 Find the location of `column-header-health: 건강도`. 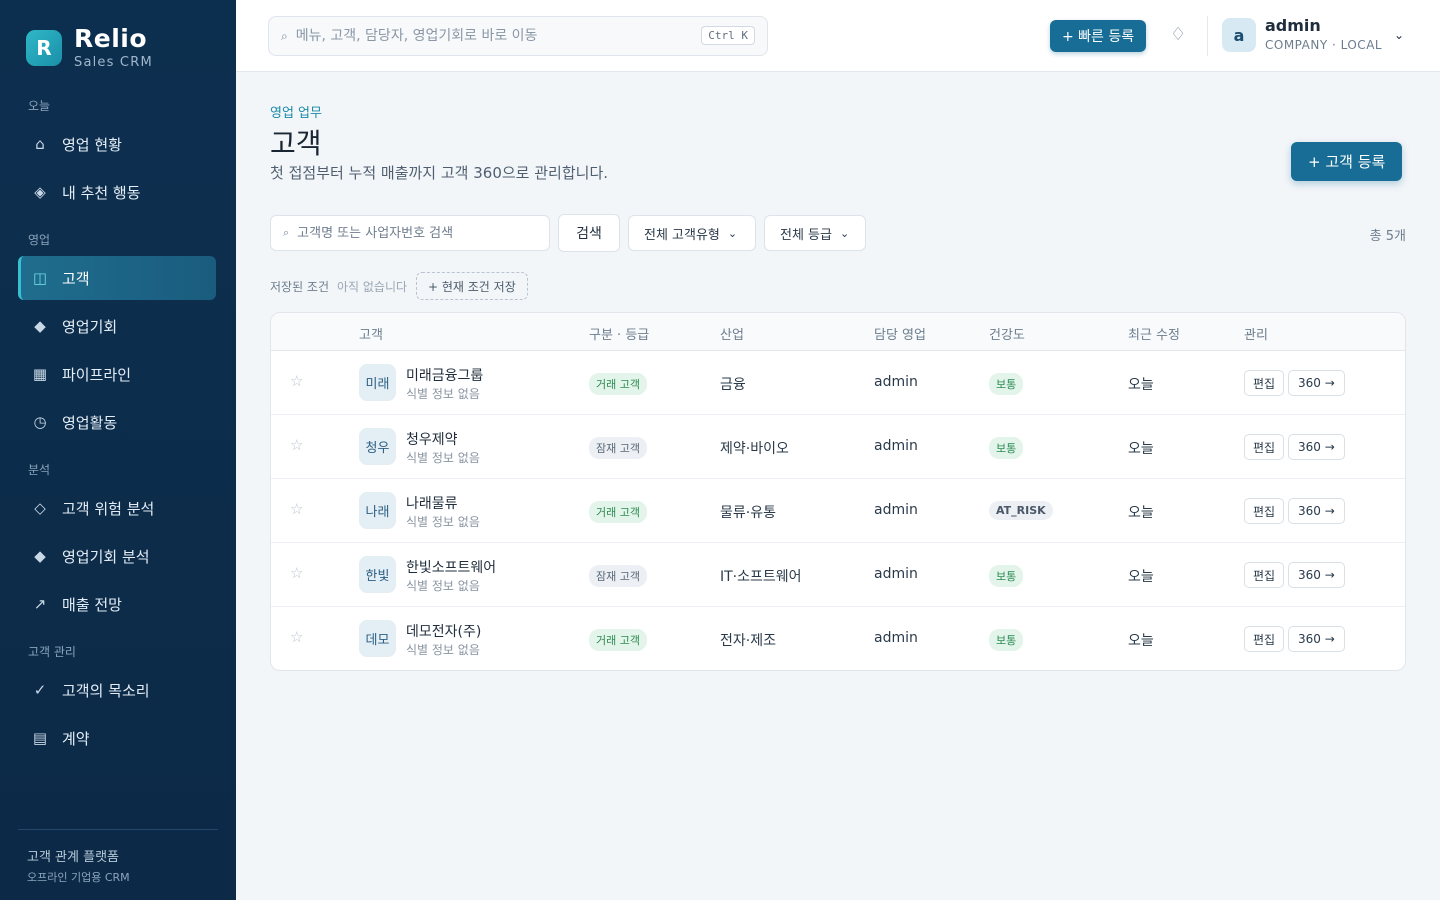

column-header-health: 건강도 is located at coordinates (1007, 333).